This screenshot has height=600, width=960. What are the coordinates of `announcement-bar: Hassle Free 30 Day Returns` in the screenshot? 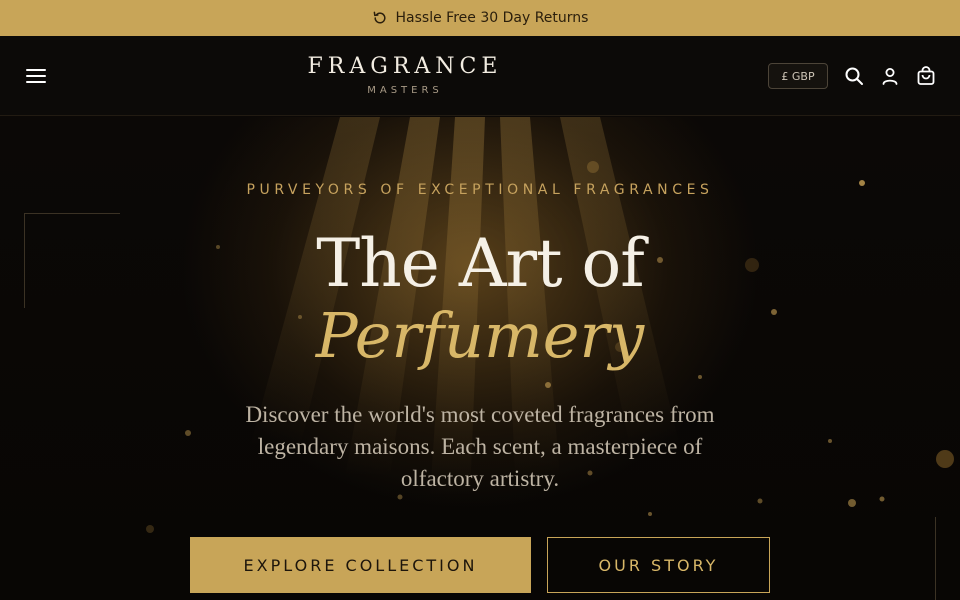 It's located at (480, 18).